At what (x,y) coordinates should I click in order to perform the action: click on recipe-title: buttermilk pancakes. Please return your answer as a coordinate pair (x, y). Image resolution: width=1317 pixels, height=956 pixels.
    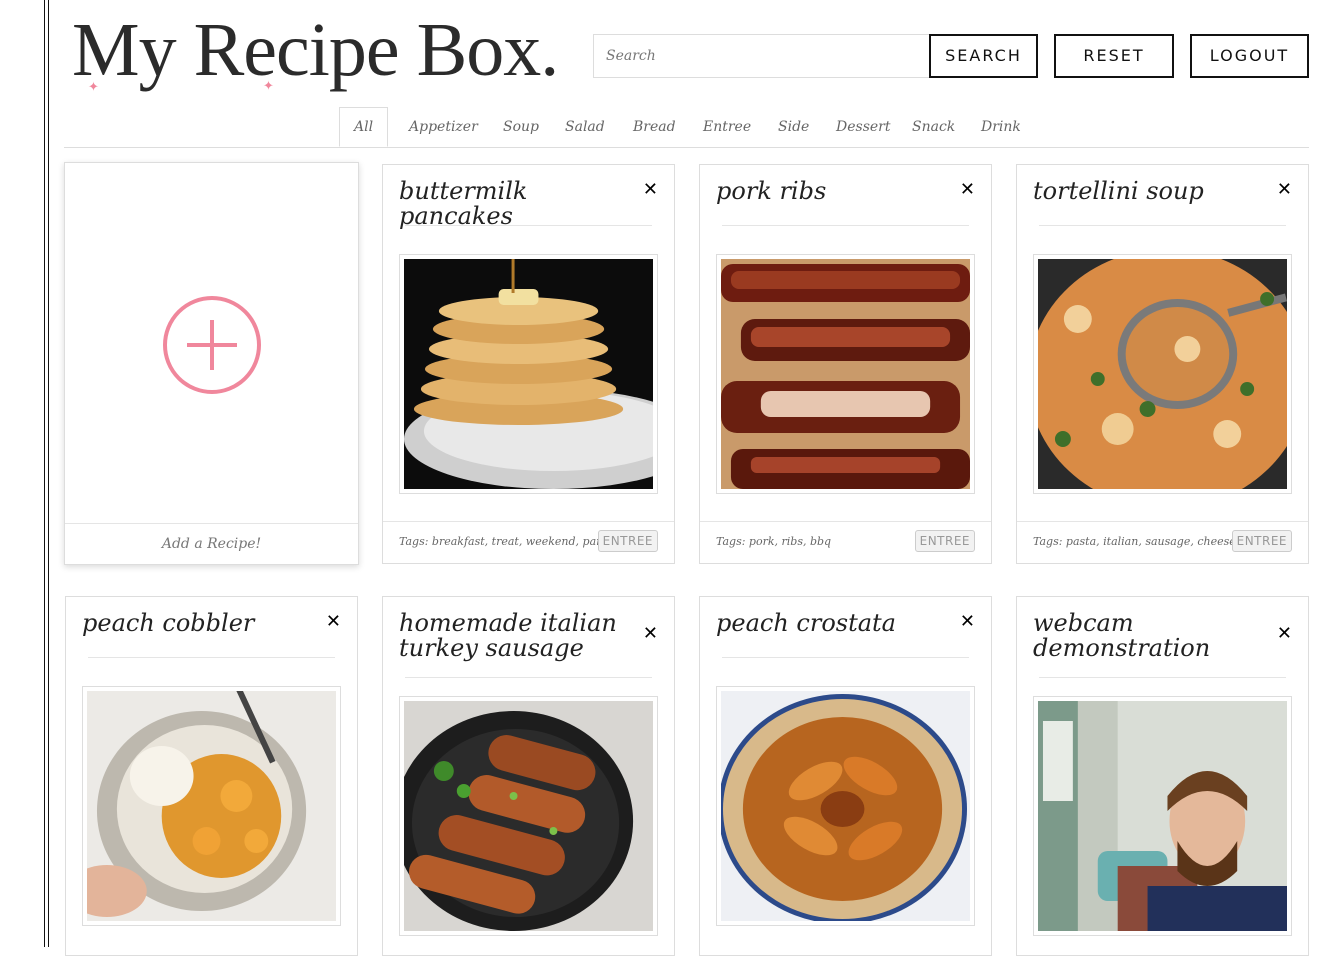
    Looking at the image, I should click on (463, 203).